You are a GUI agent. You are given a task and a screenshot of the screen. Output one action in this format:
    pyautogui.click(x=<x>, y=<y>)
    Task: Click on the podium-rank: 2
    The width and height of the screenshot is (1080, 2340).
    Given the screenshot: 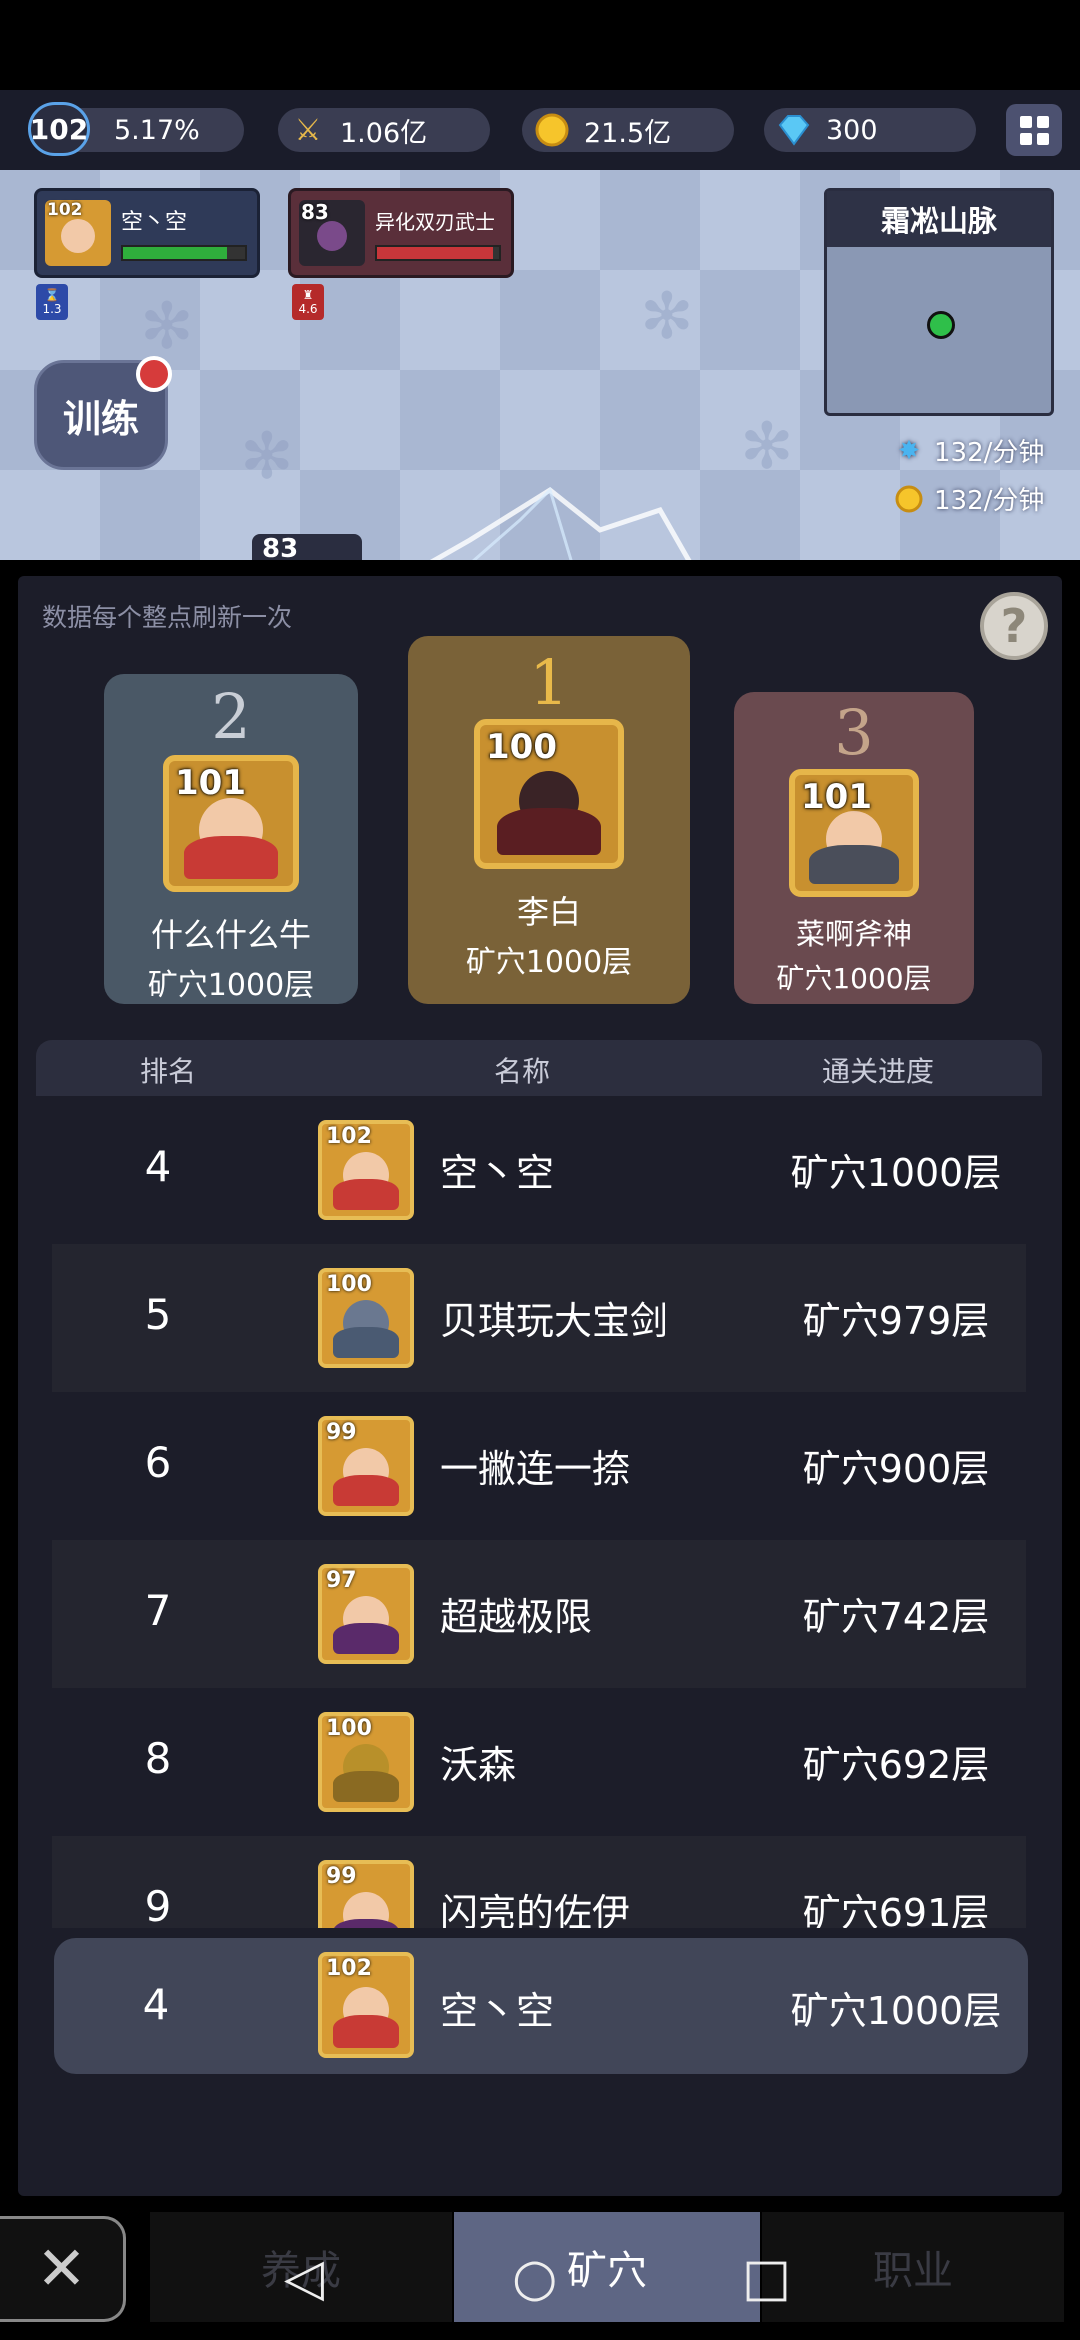 What is the action you would take?
    pyautogui.click(x=231, y=716)
    